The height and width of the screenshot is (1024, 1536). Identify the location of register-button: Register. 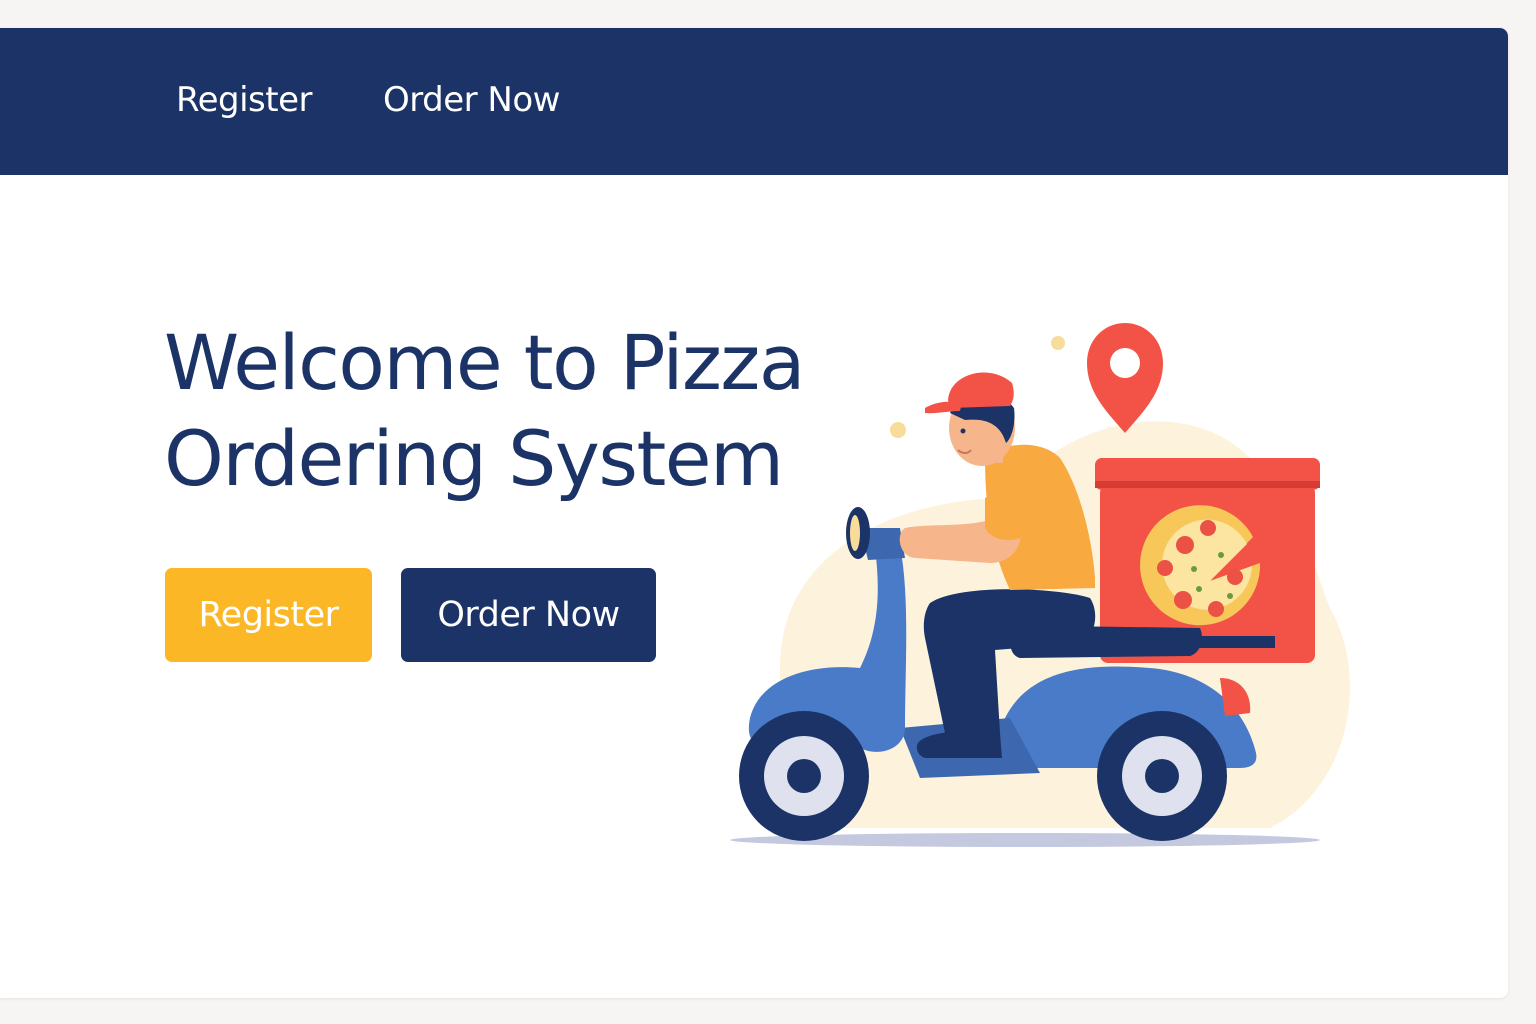
(268, 615).